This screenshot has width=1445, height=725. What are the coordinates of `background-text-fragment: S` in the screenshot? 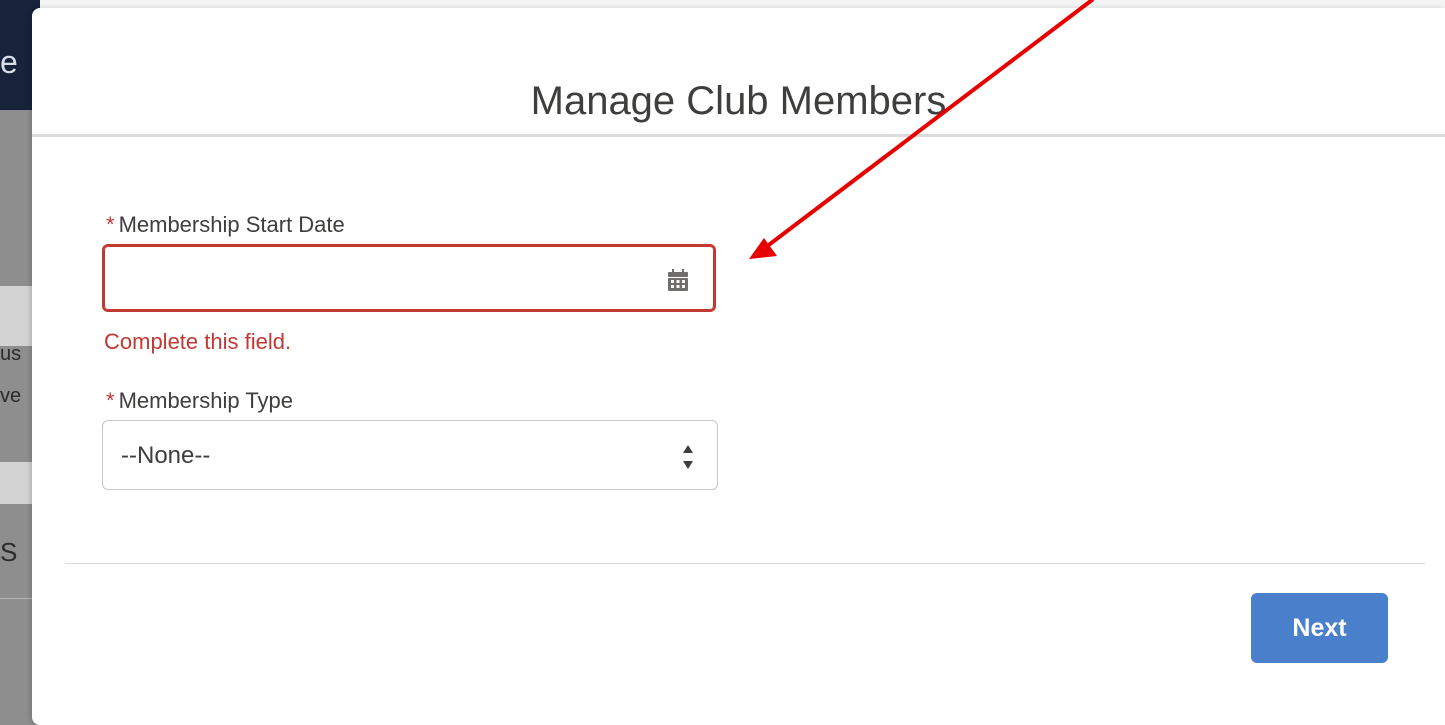 It's located at (9, 552).